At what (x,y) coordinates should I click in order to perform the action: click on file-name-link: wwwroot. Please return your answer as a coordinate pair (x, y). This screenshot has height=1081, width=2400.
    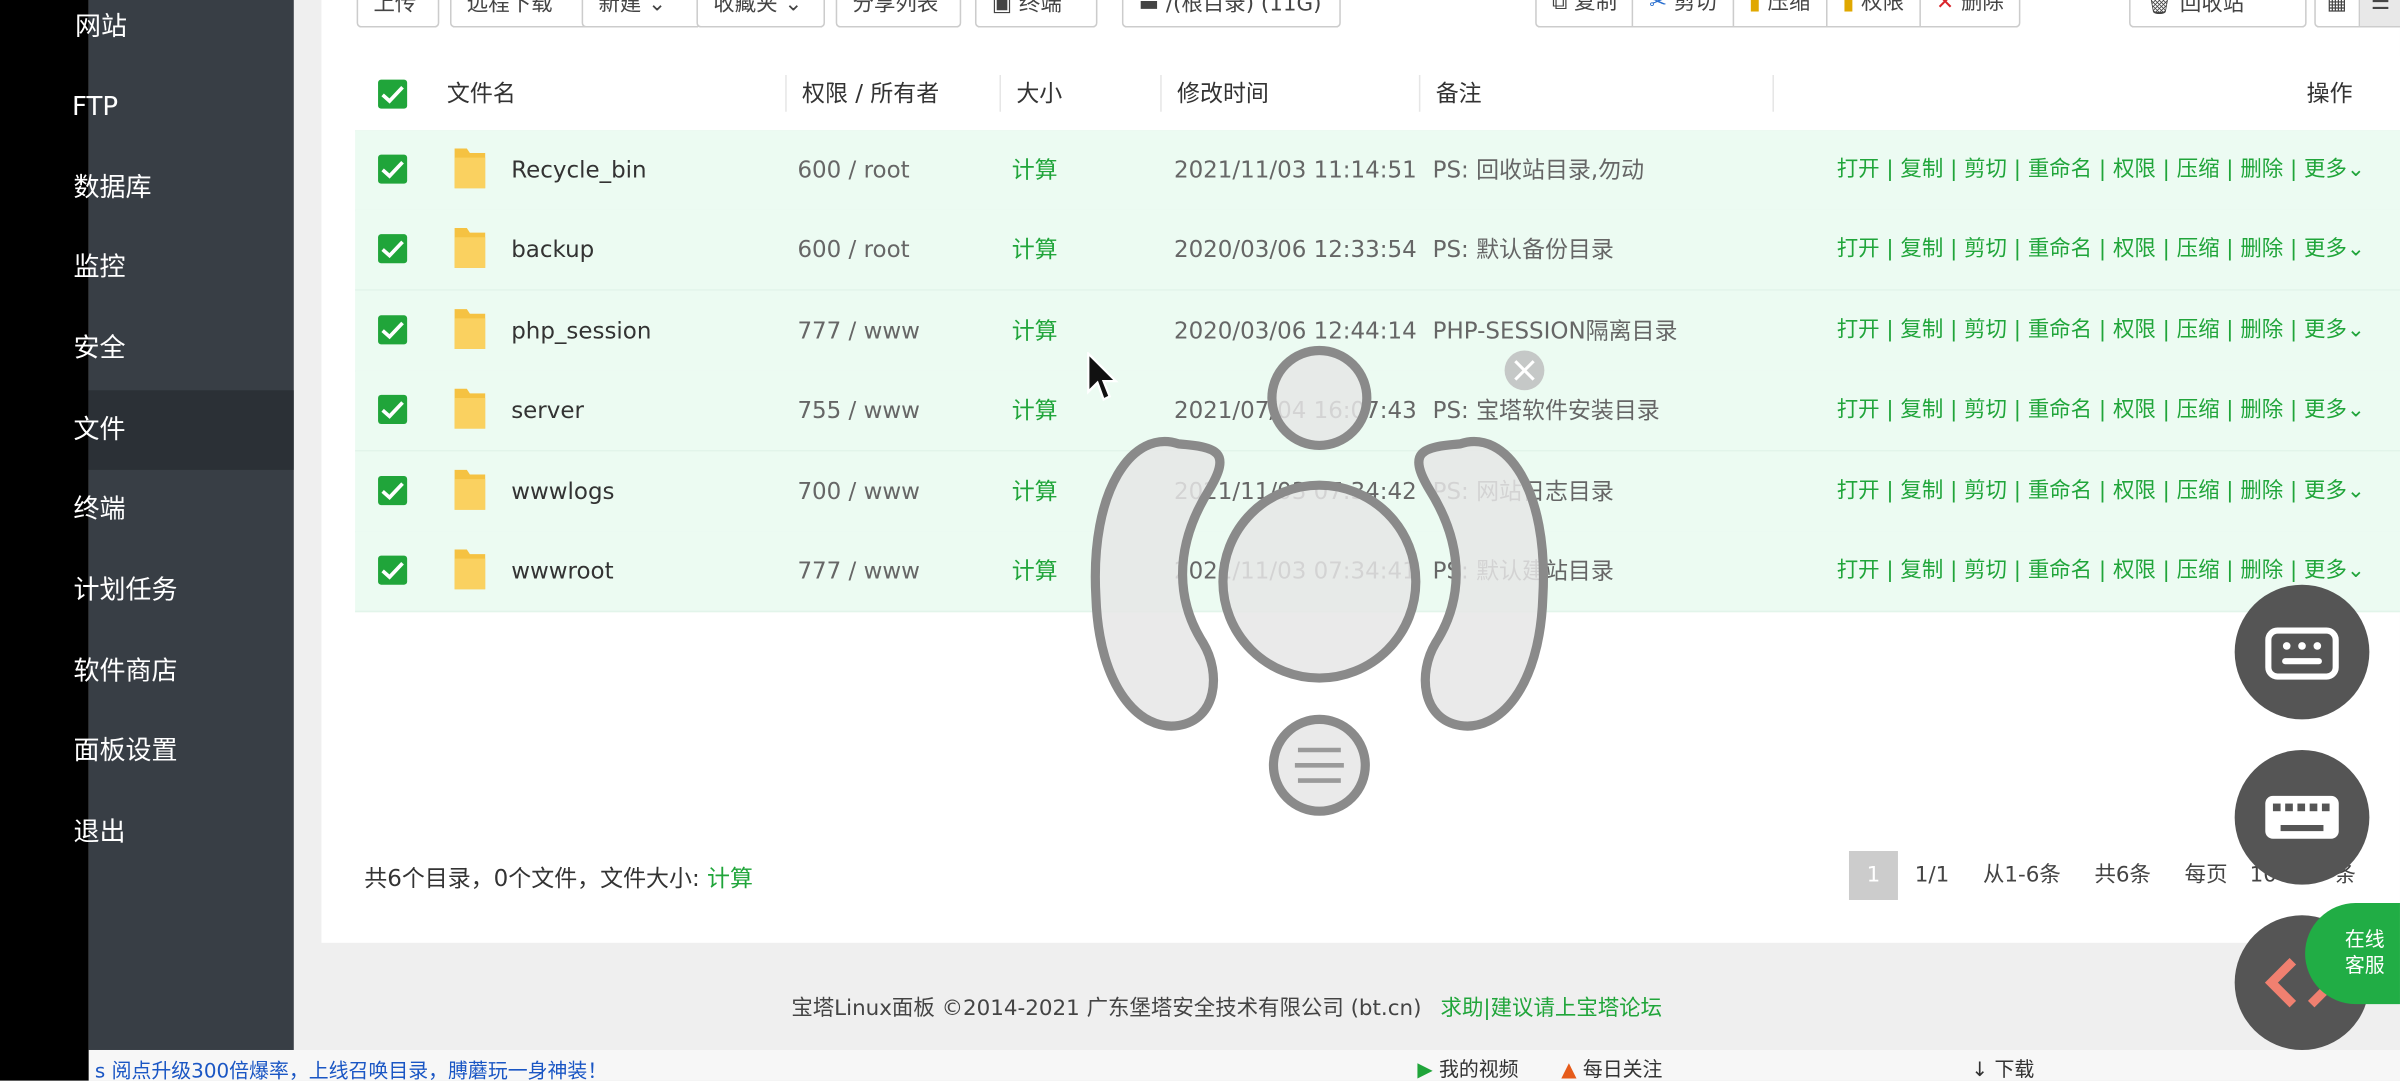
    Looking at the image, I should click on (562, 571).